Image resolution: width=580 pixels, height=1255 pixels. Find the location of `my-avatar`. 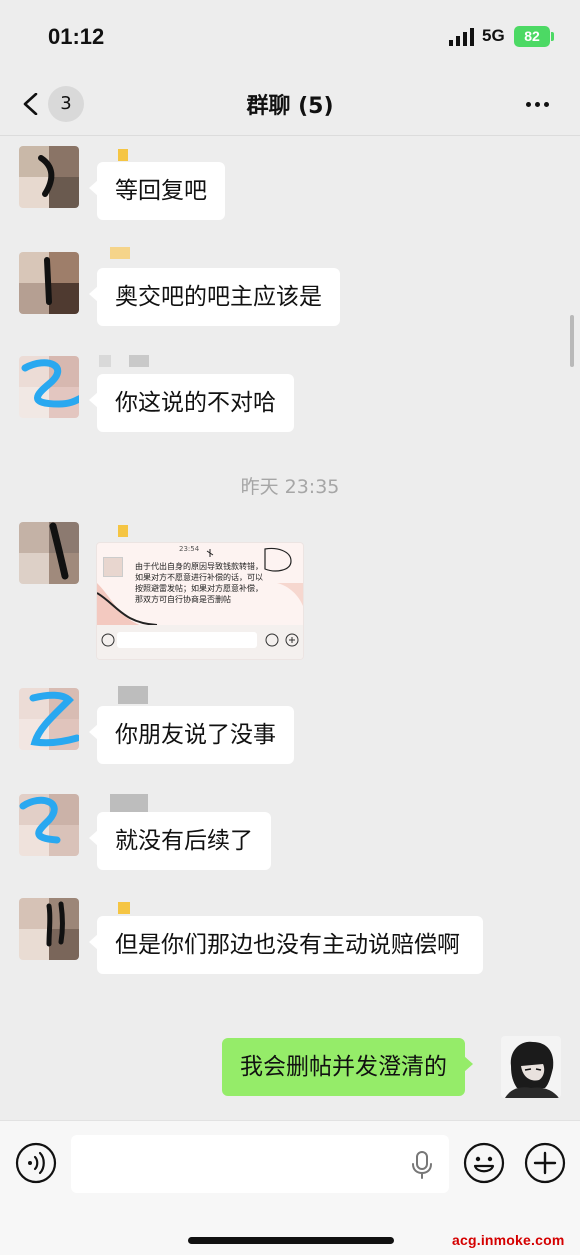

my-avatar is located at coordinates (531, 1067).